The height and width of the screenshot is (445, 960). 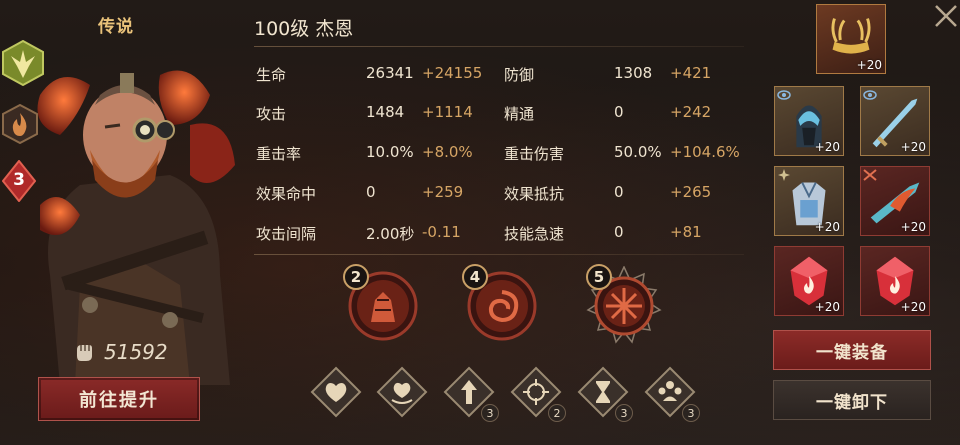 What do you see at coordinates (447, 112) in the screenshot?
I see `stat-bonus: +1114` at bounding box center [447, 112].